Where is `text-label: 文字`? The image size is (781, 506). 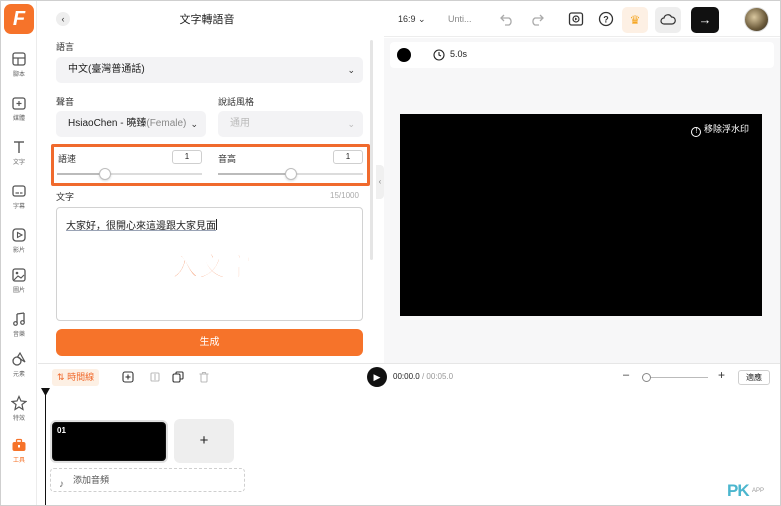
text-label: 文字 is located at coordinates (65, 197).